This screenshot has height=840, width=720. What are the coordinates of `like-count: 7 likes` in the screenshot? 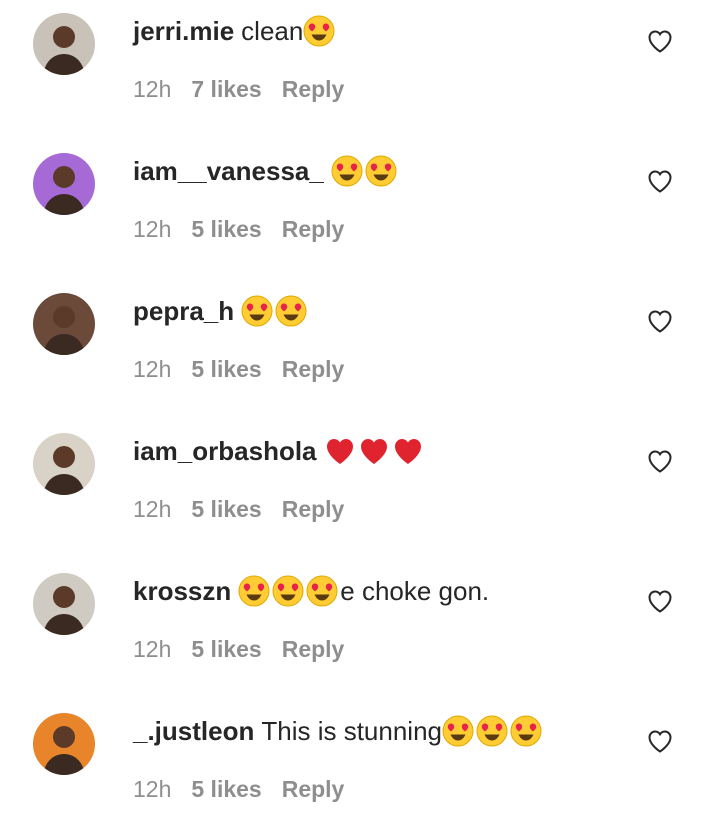 It's located at (226, 89).